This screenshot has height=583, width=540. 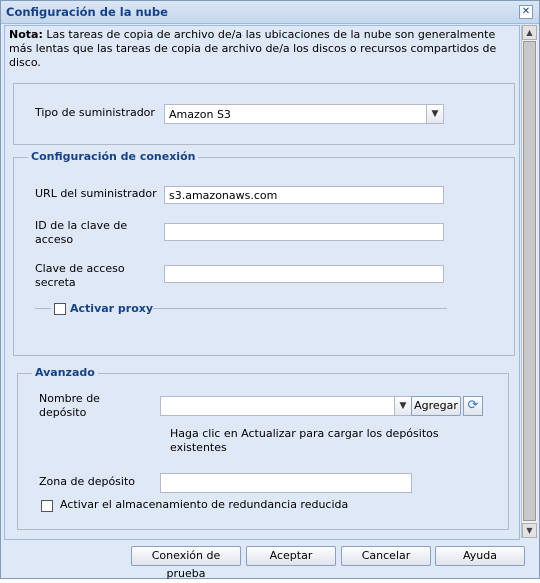 I want to click on scroll-down-icon: ▼, so click(x=529, y=530).